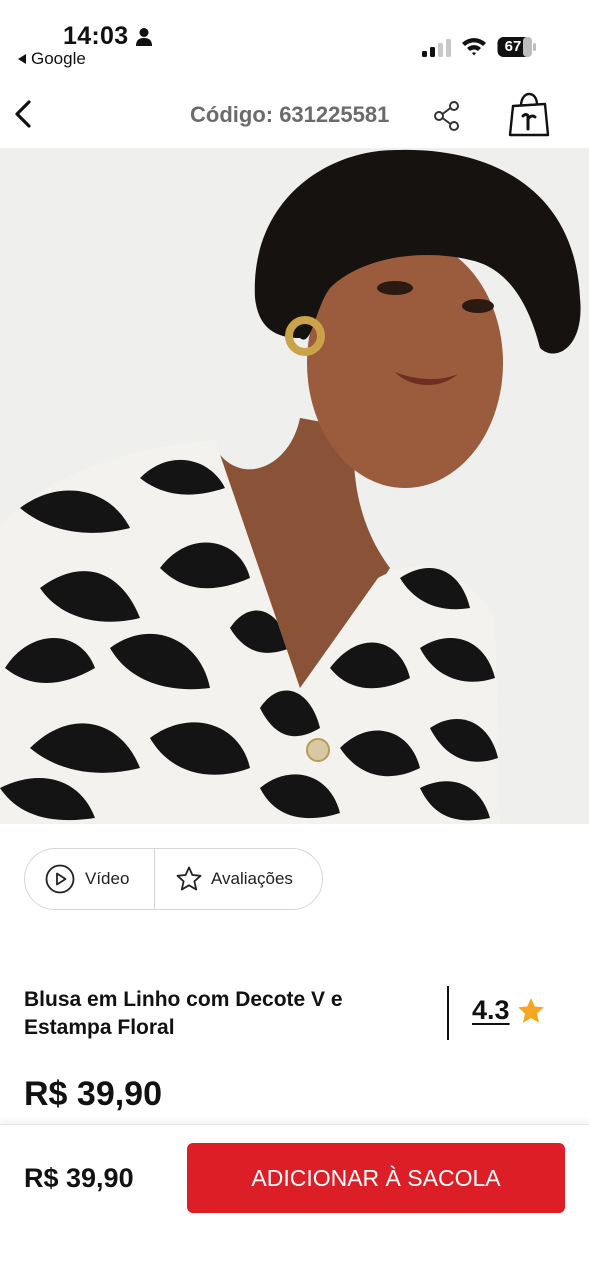 This screenshot has height=1280, width=589. What do you see at coordinates (436, 48) in the screenshot?
I see `signal-icon` at bounding box center [436, 48].